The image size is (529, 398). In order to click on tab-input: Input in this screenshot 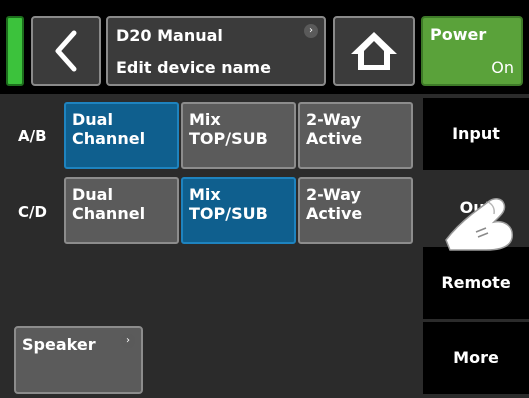, I will do `click(476, 134)`.